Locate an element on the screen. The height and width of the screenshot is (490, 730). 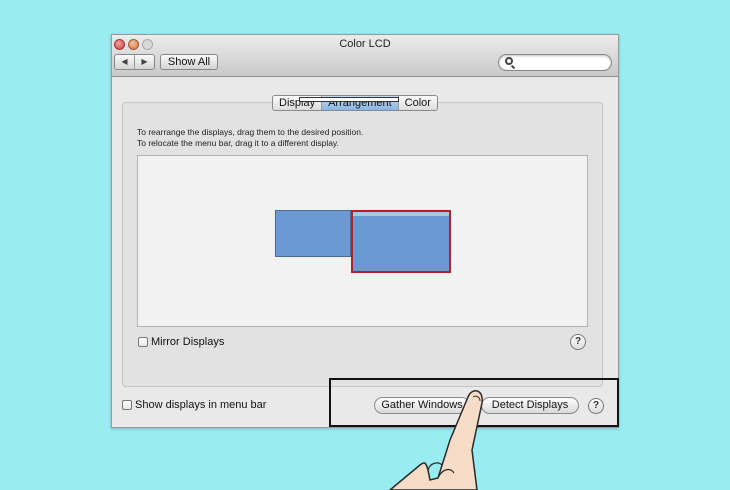
search-field is located at coordinates (555, 62).